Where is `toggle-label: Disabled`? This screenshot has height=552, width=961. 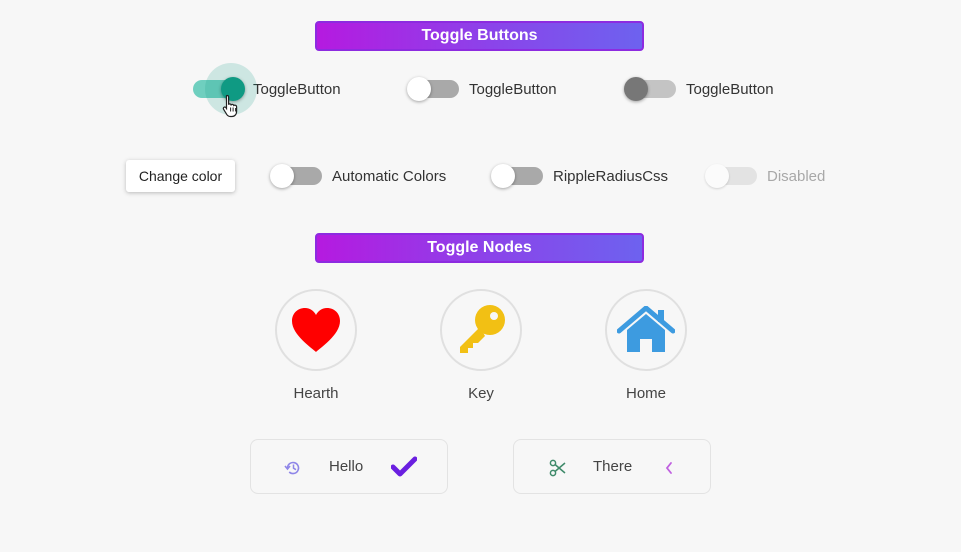
toggle-label: Disabled is located at coordinates (796, 176).